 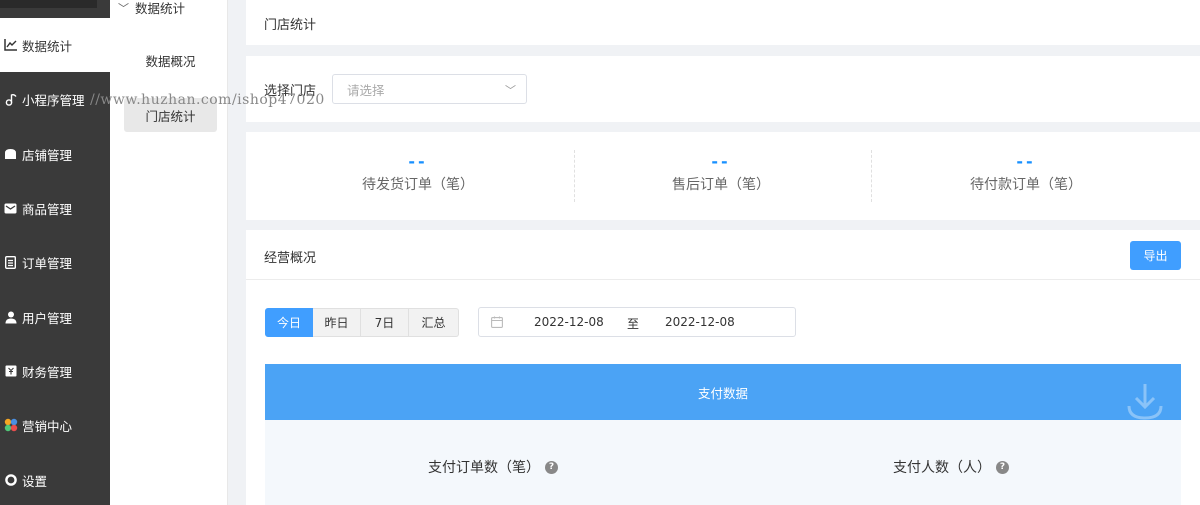 What do you see at coordinates (385, 322) in the screenshot?
I see `tab-7days: 7日` at bounding box center [385, 322].